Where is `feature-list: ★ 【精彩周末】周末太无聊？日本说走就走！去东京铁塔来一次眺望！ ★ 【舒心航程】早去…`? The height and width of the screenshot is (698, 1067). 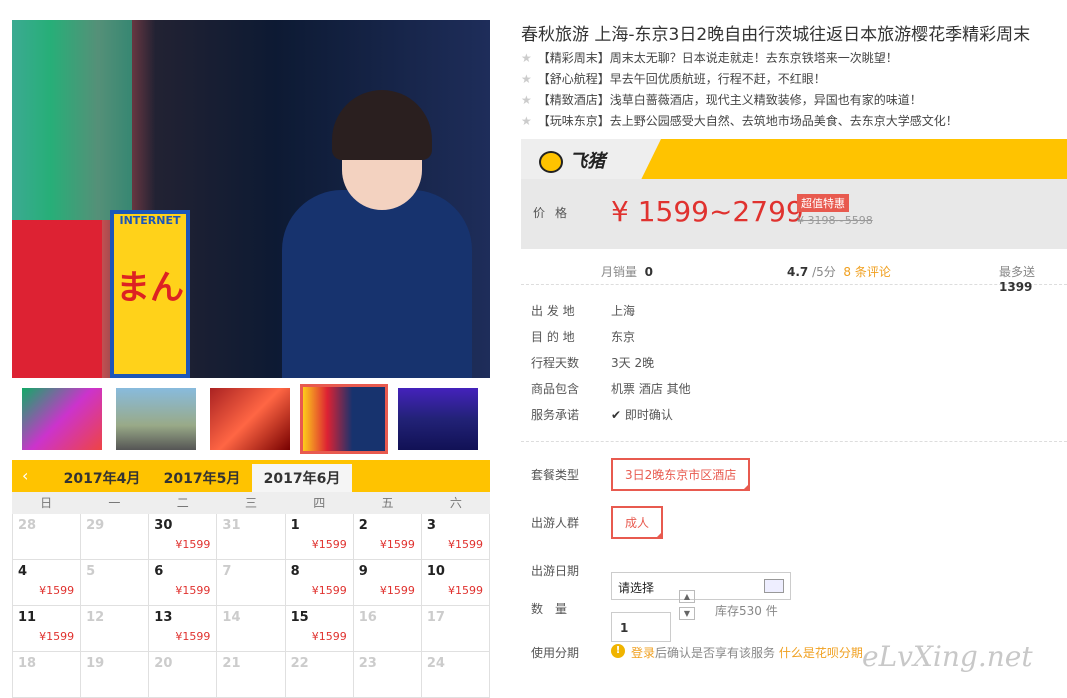 feature-list: ★ 【精彩周末】周末太无聊？日本说走就走！去东京铁塔来一次眺望！ ★ 【舒心航程】早去… is located at coordinates (794, 89).